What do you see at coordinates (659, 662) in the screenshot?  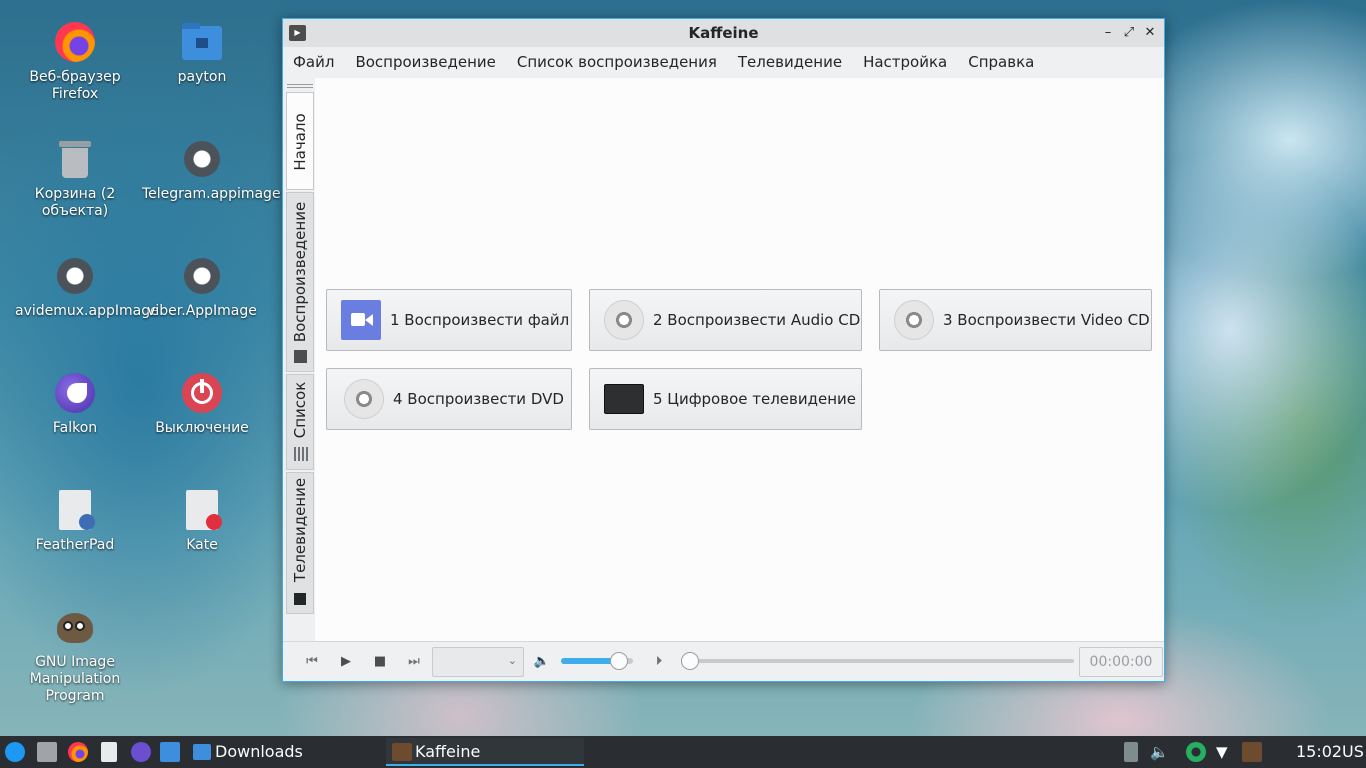 I see `play-circle-icon: ⏵` at bounding box center [659, 662].